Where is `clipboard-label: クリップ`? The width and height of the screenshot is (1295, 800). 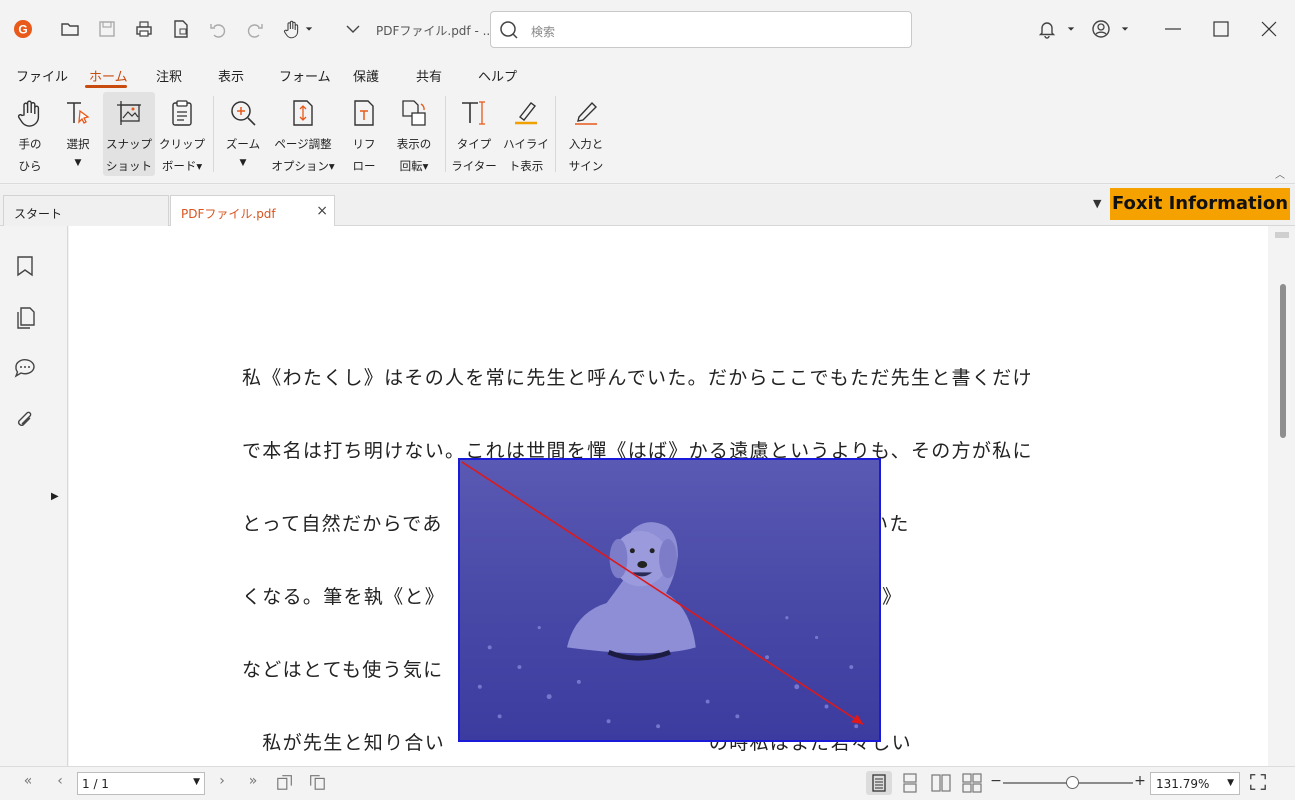 clipboard-label: クリップ is located at coordinates (182, 144).